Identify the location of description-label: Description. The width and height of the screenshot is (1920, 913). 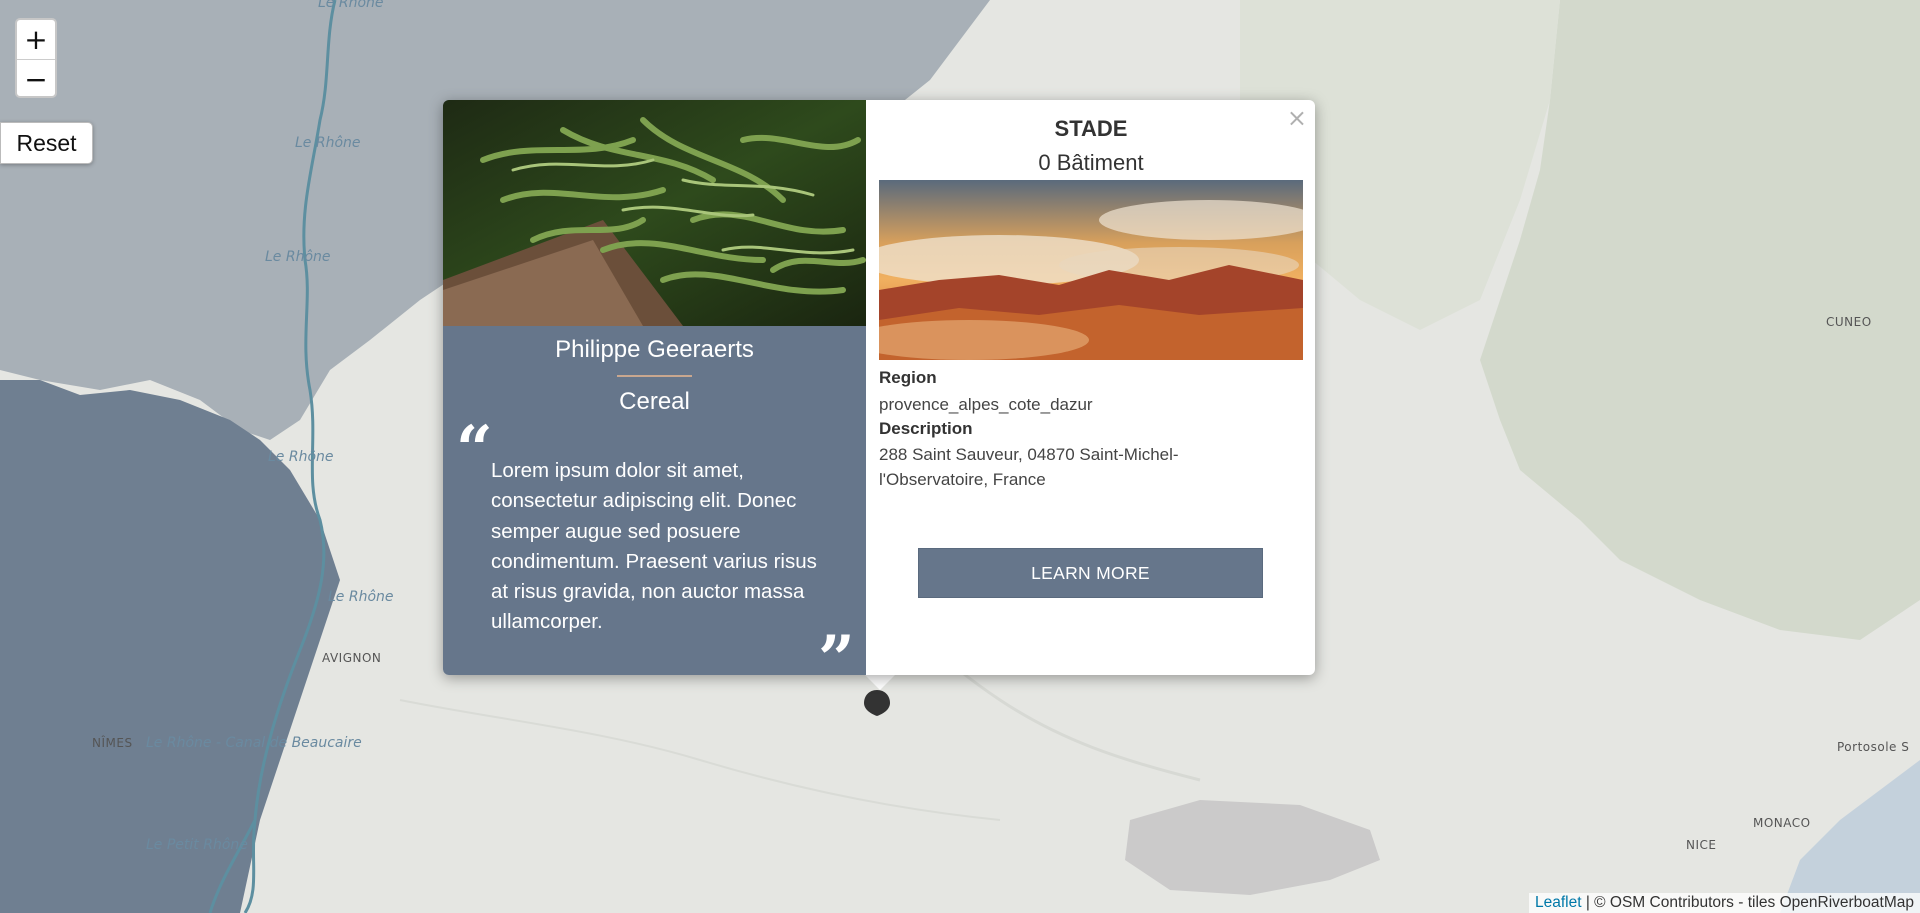
(926, 428).